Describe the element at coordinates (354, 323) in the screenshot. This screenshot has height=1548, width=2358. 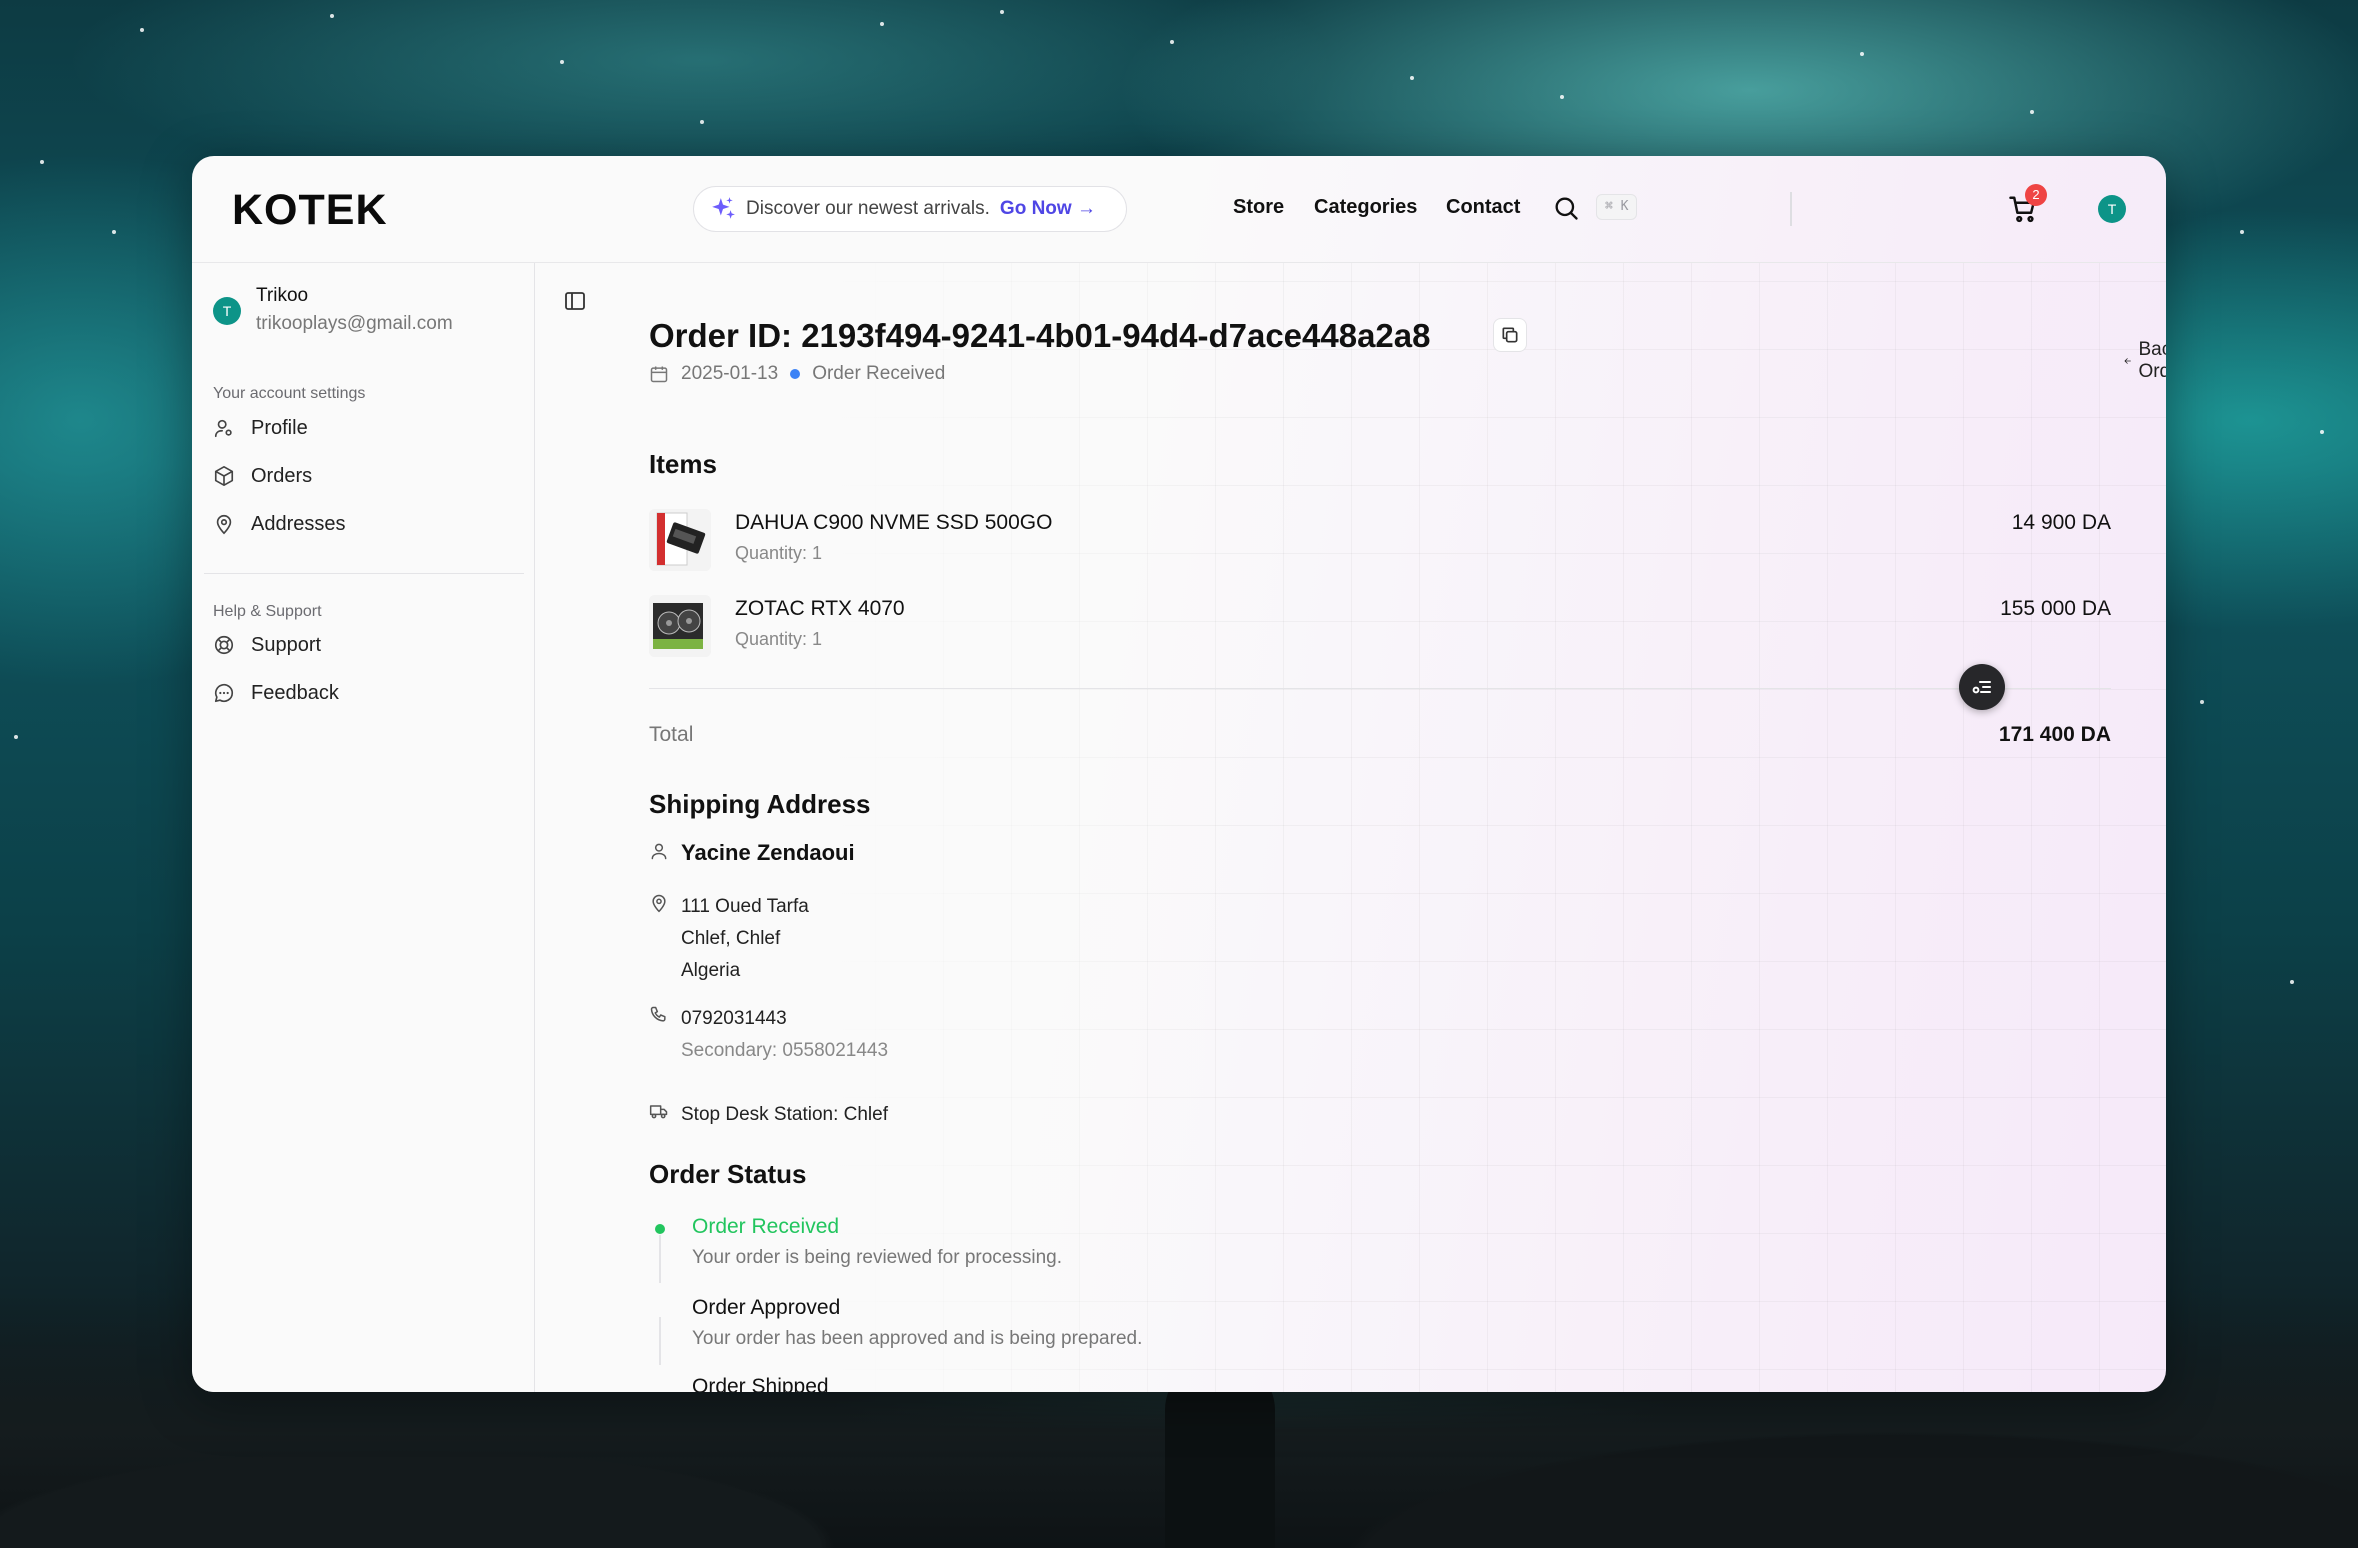
I see `user-email: trikooplays@gmail.com` at that location.